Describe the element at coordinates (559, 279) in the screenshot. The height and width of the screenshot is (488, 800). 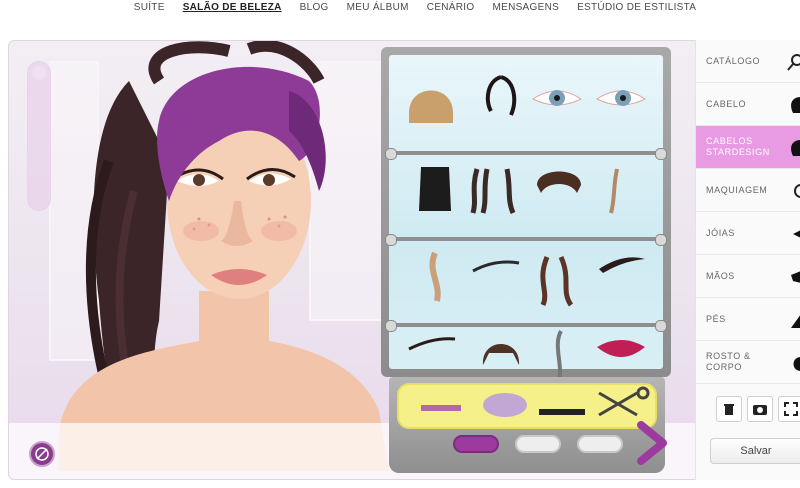
I see `closet-item-hair-side-lock` at that location.